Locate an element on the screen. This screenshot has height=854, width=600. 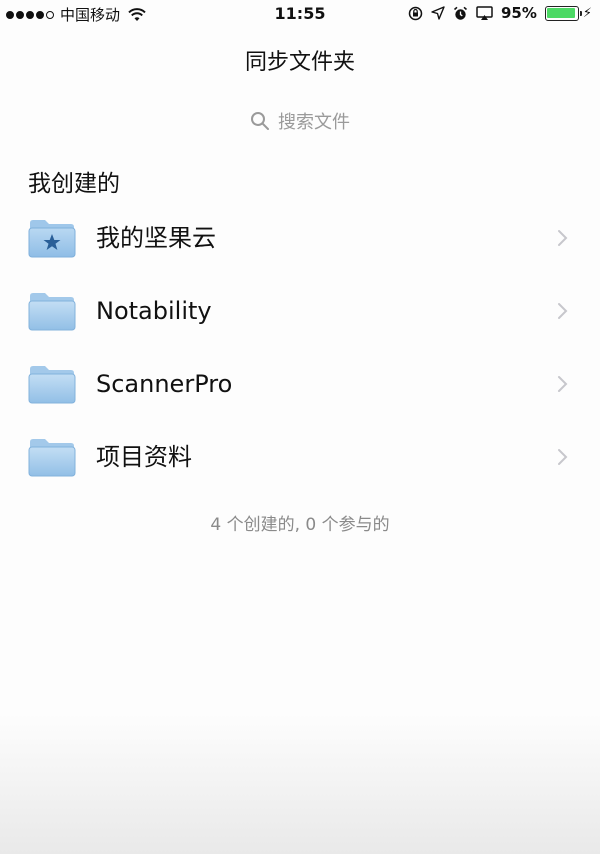
status-right: 95% ⚡ is located at coordinates (500, 13).